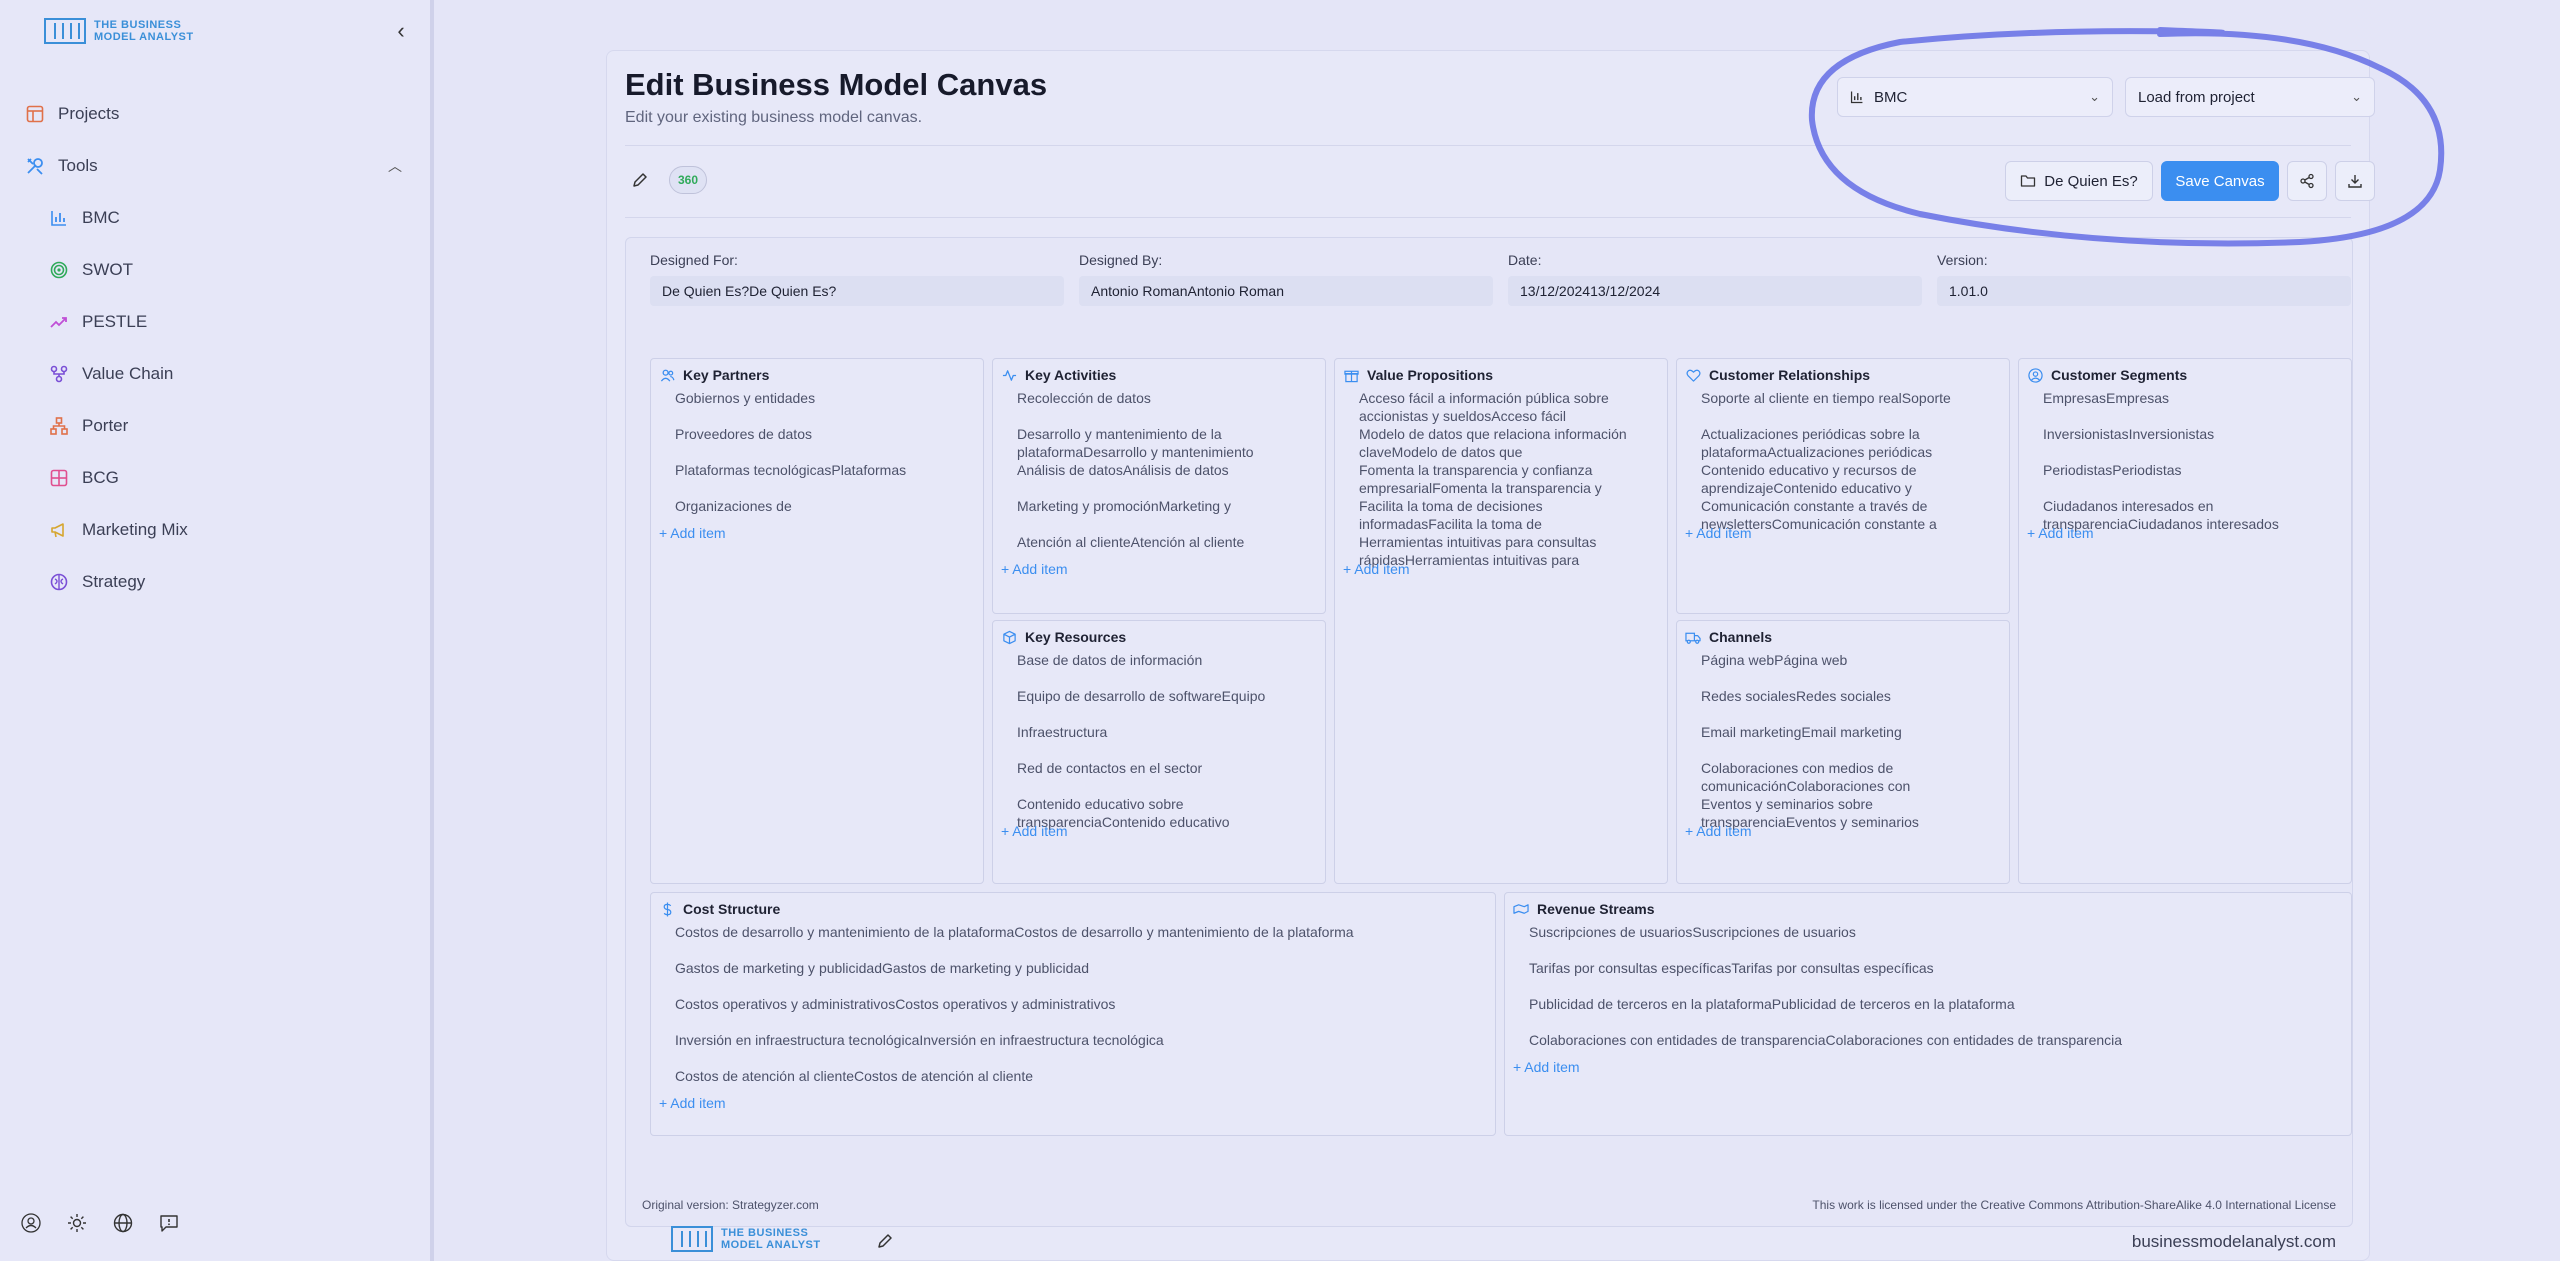  I want to click on block-title: Customer Segments, so click(2119, 375).